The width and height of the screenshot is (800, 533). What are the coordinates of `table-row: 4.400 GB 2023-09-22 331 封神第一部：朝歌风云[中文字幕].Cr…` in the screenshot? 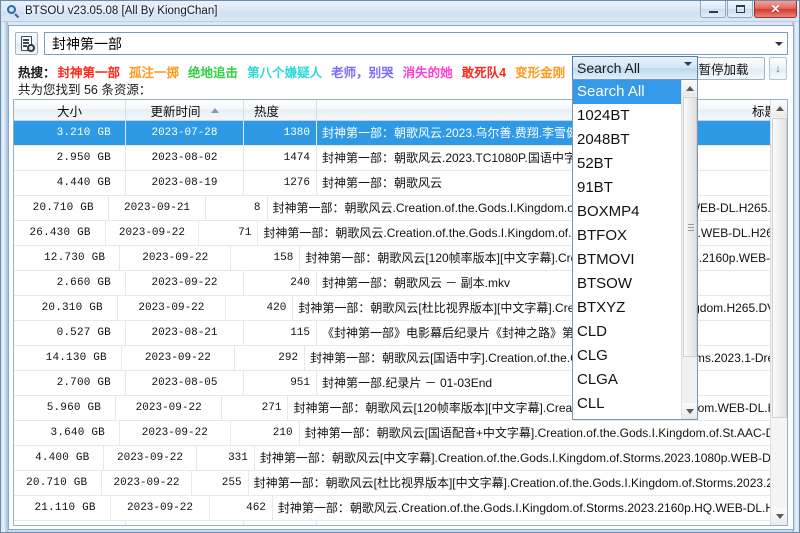 It's located at (400, 458).